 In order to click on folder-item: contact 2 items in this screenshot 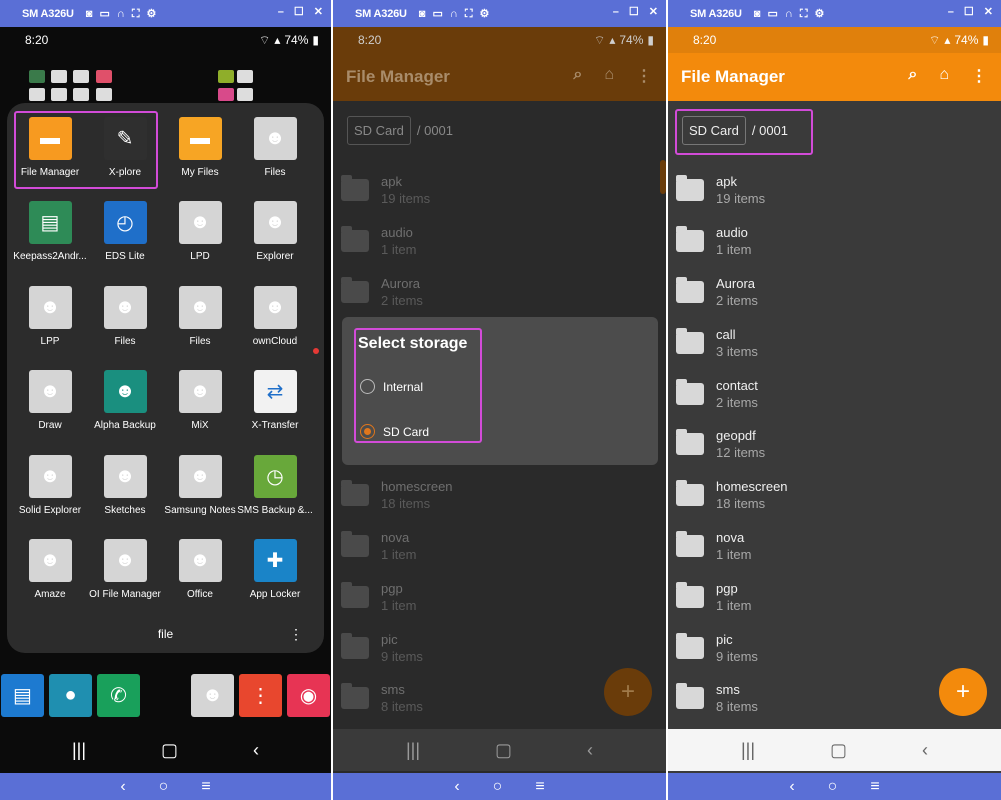, I will do `click(838, 393)`.